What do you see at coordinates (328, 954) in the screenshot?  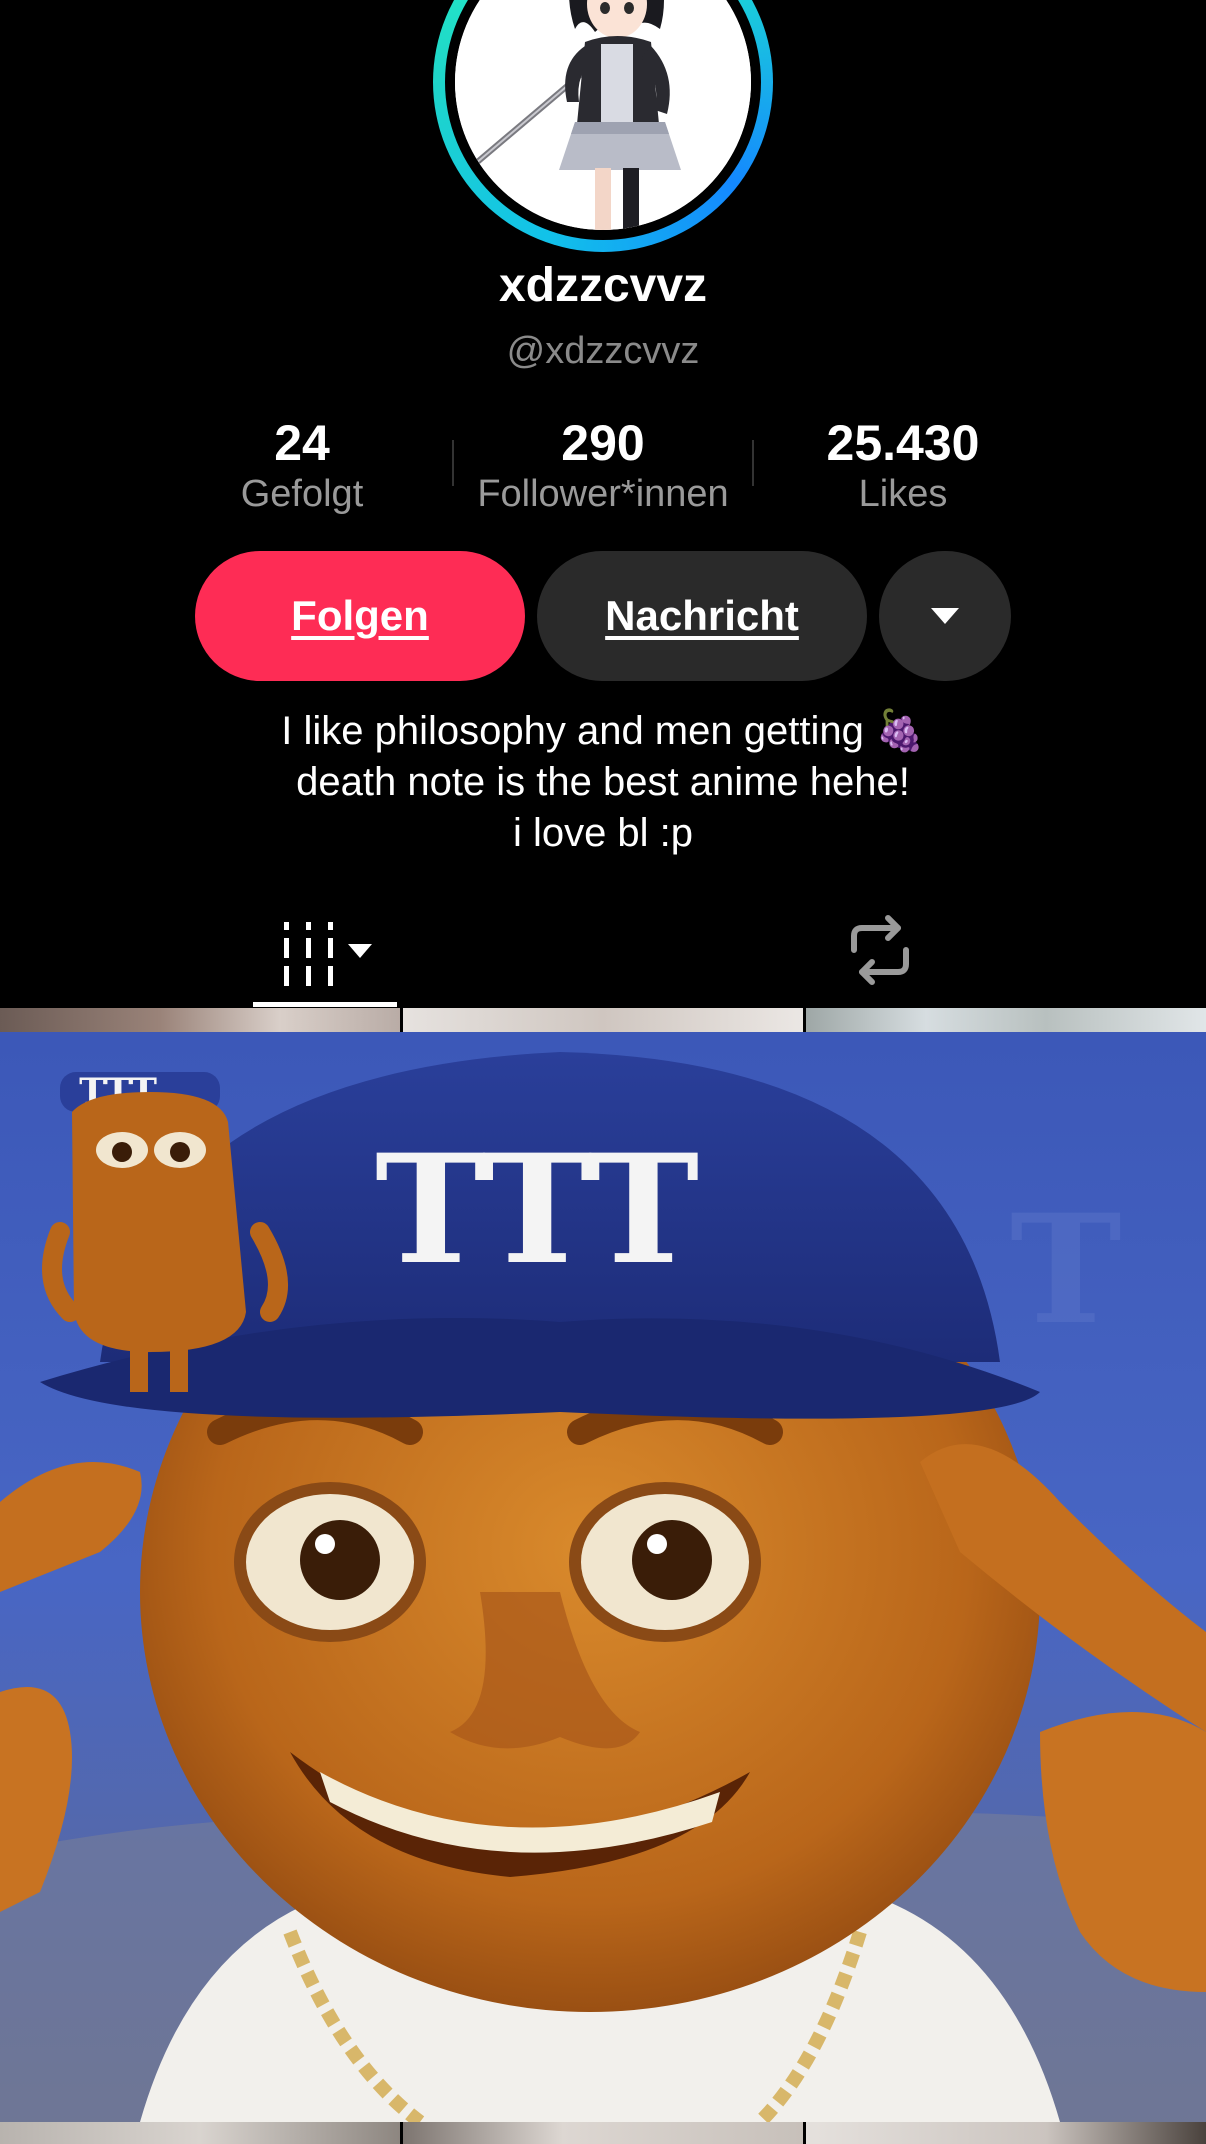 I see `videos-grid-icon` at bounding box center [328, 954].